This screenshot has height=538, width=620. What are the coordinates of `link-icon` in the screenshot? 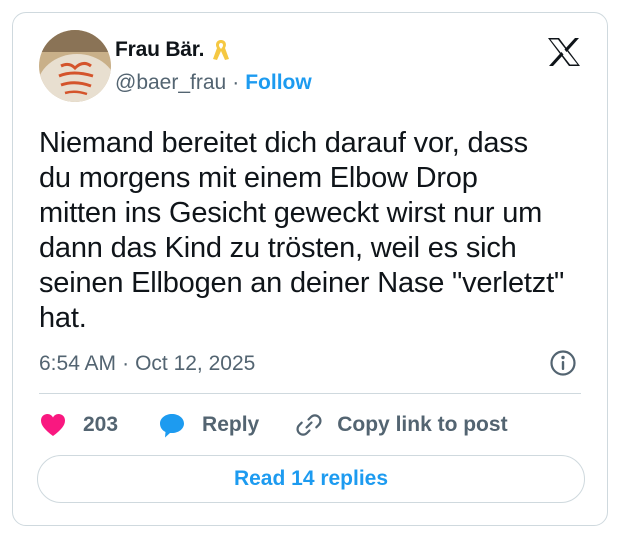 It's located at (309, 425).